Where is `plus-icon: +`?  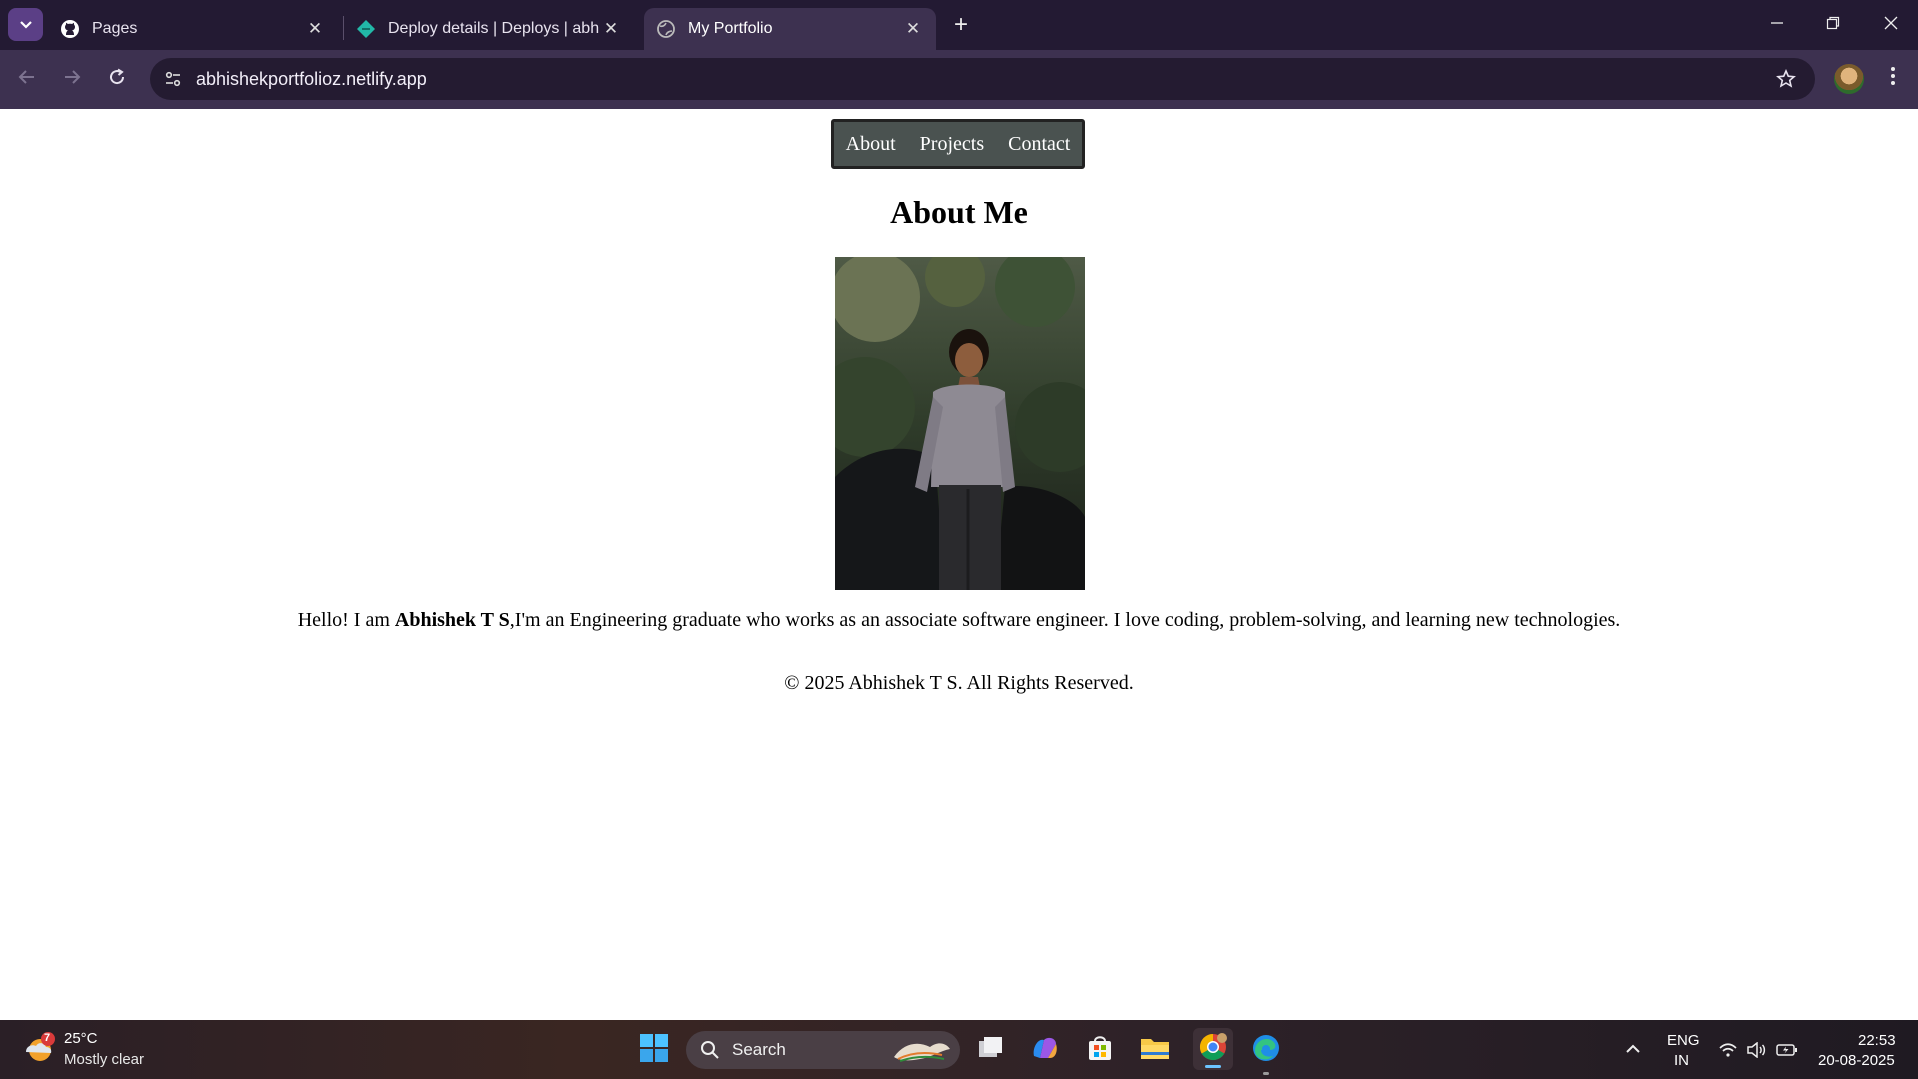 plus-icon: + is located at coordinates (960, 24).